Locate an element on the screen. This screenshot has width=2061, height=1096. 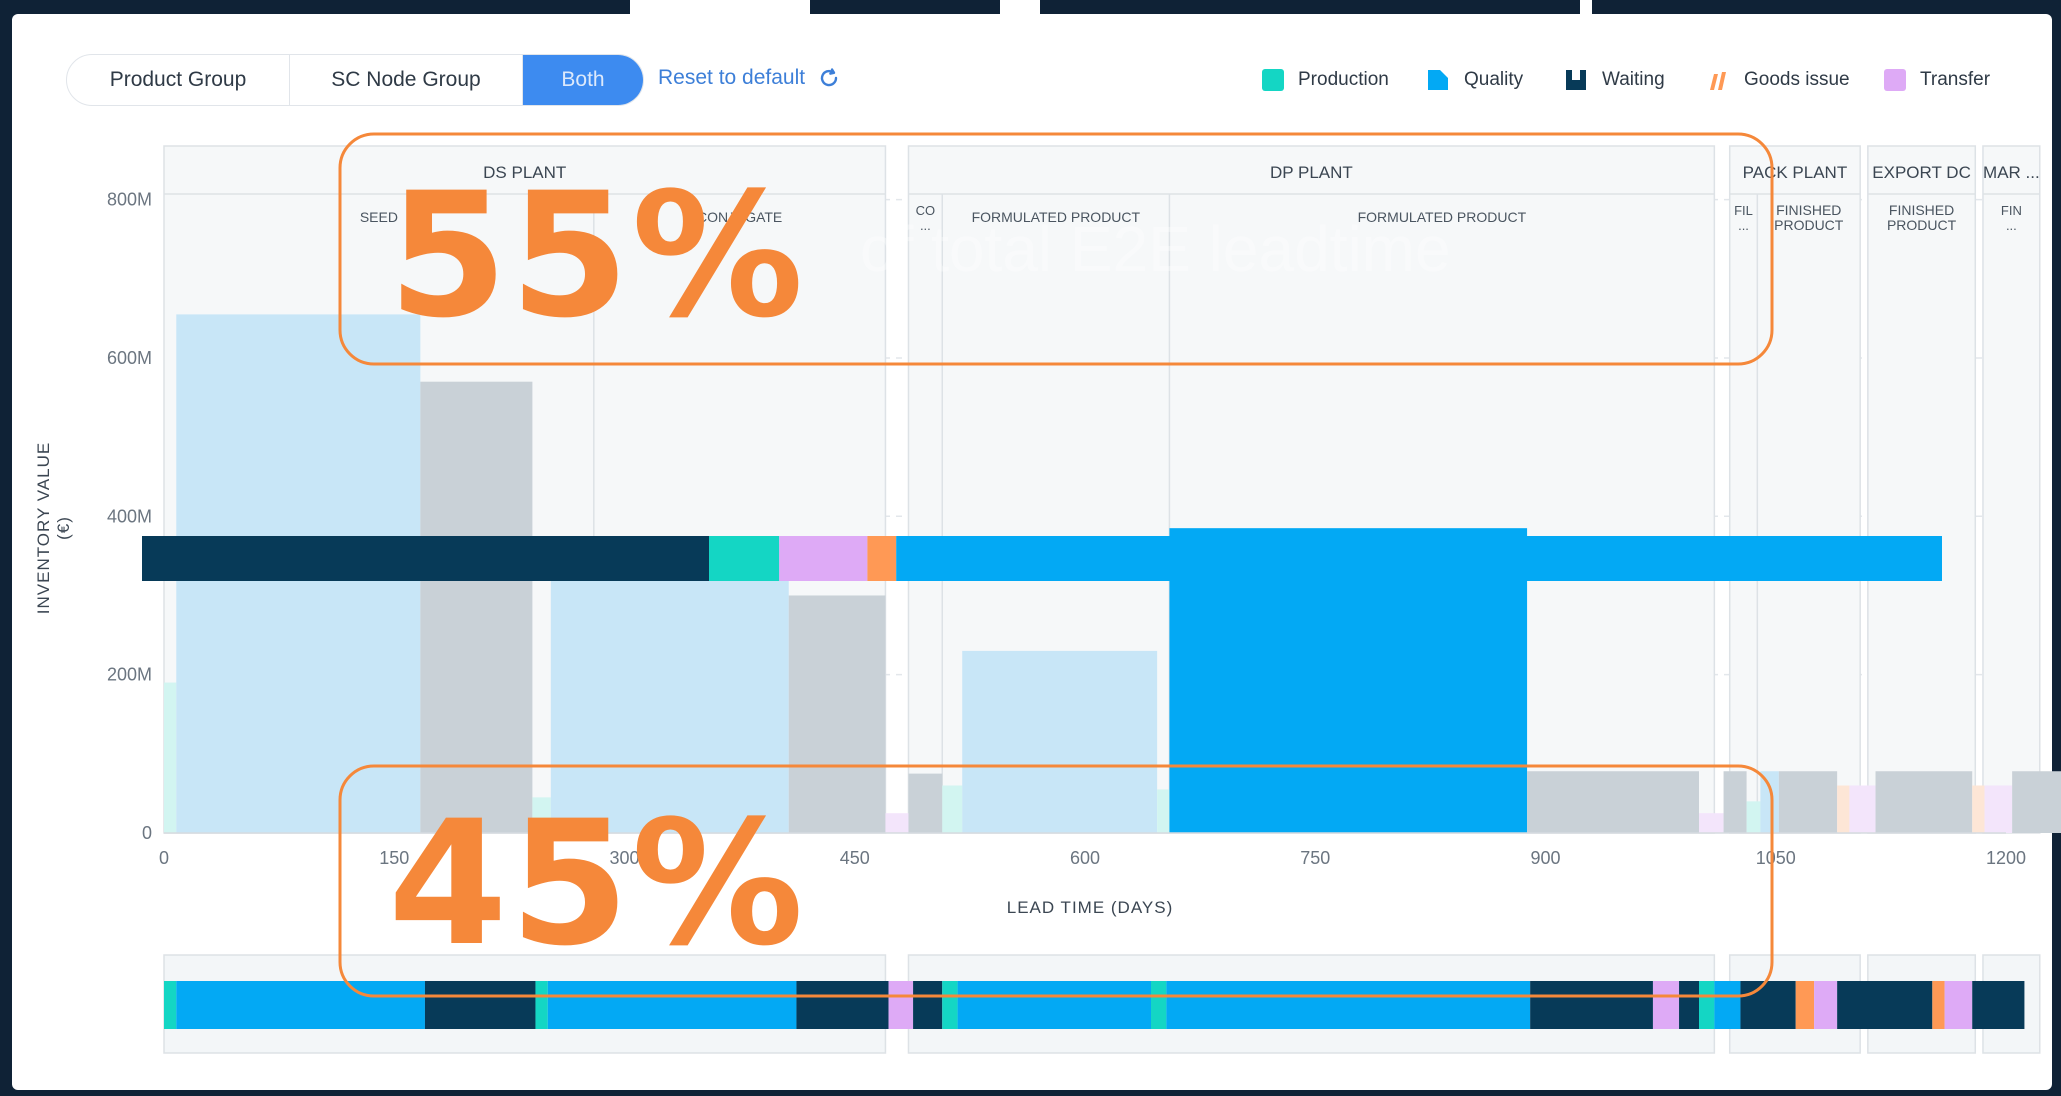
x-tick-label: 900 is located at coordinates (1545, 858).